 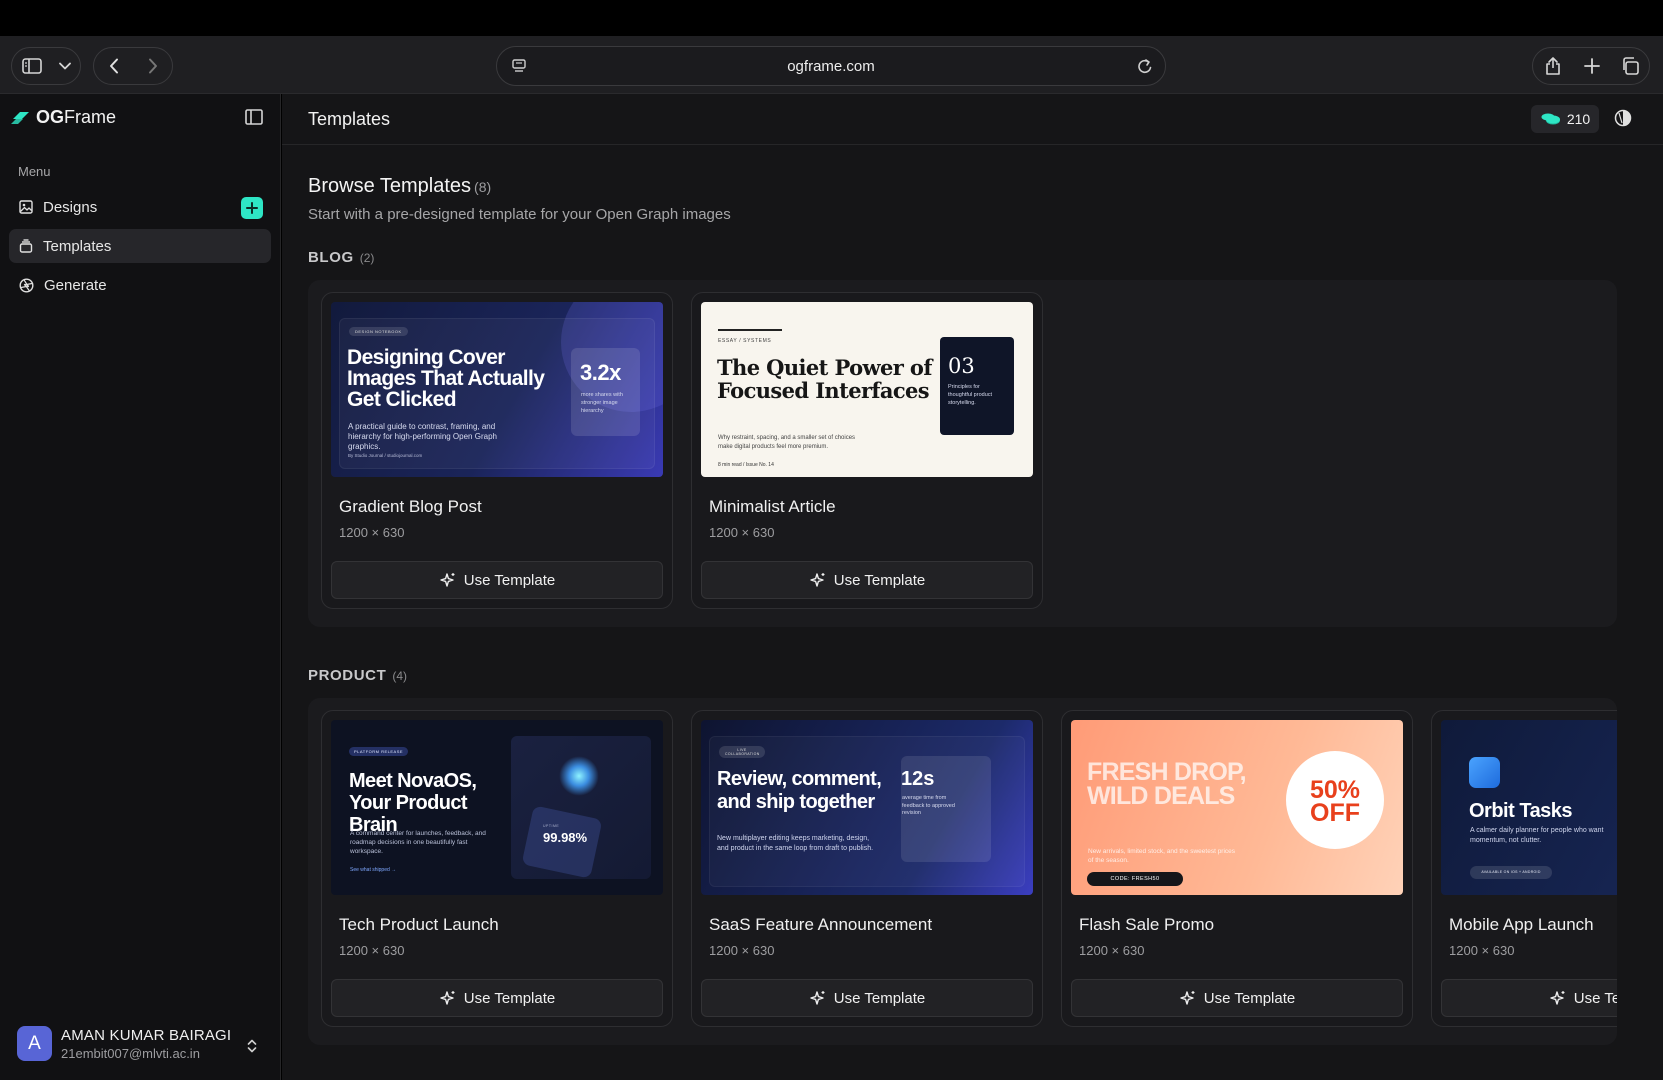 I want to click on preview-footer: By Studio Journal / studiojournal.com, so click(x=385, y=455).